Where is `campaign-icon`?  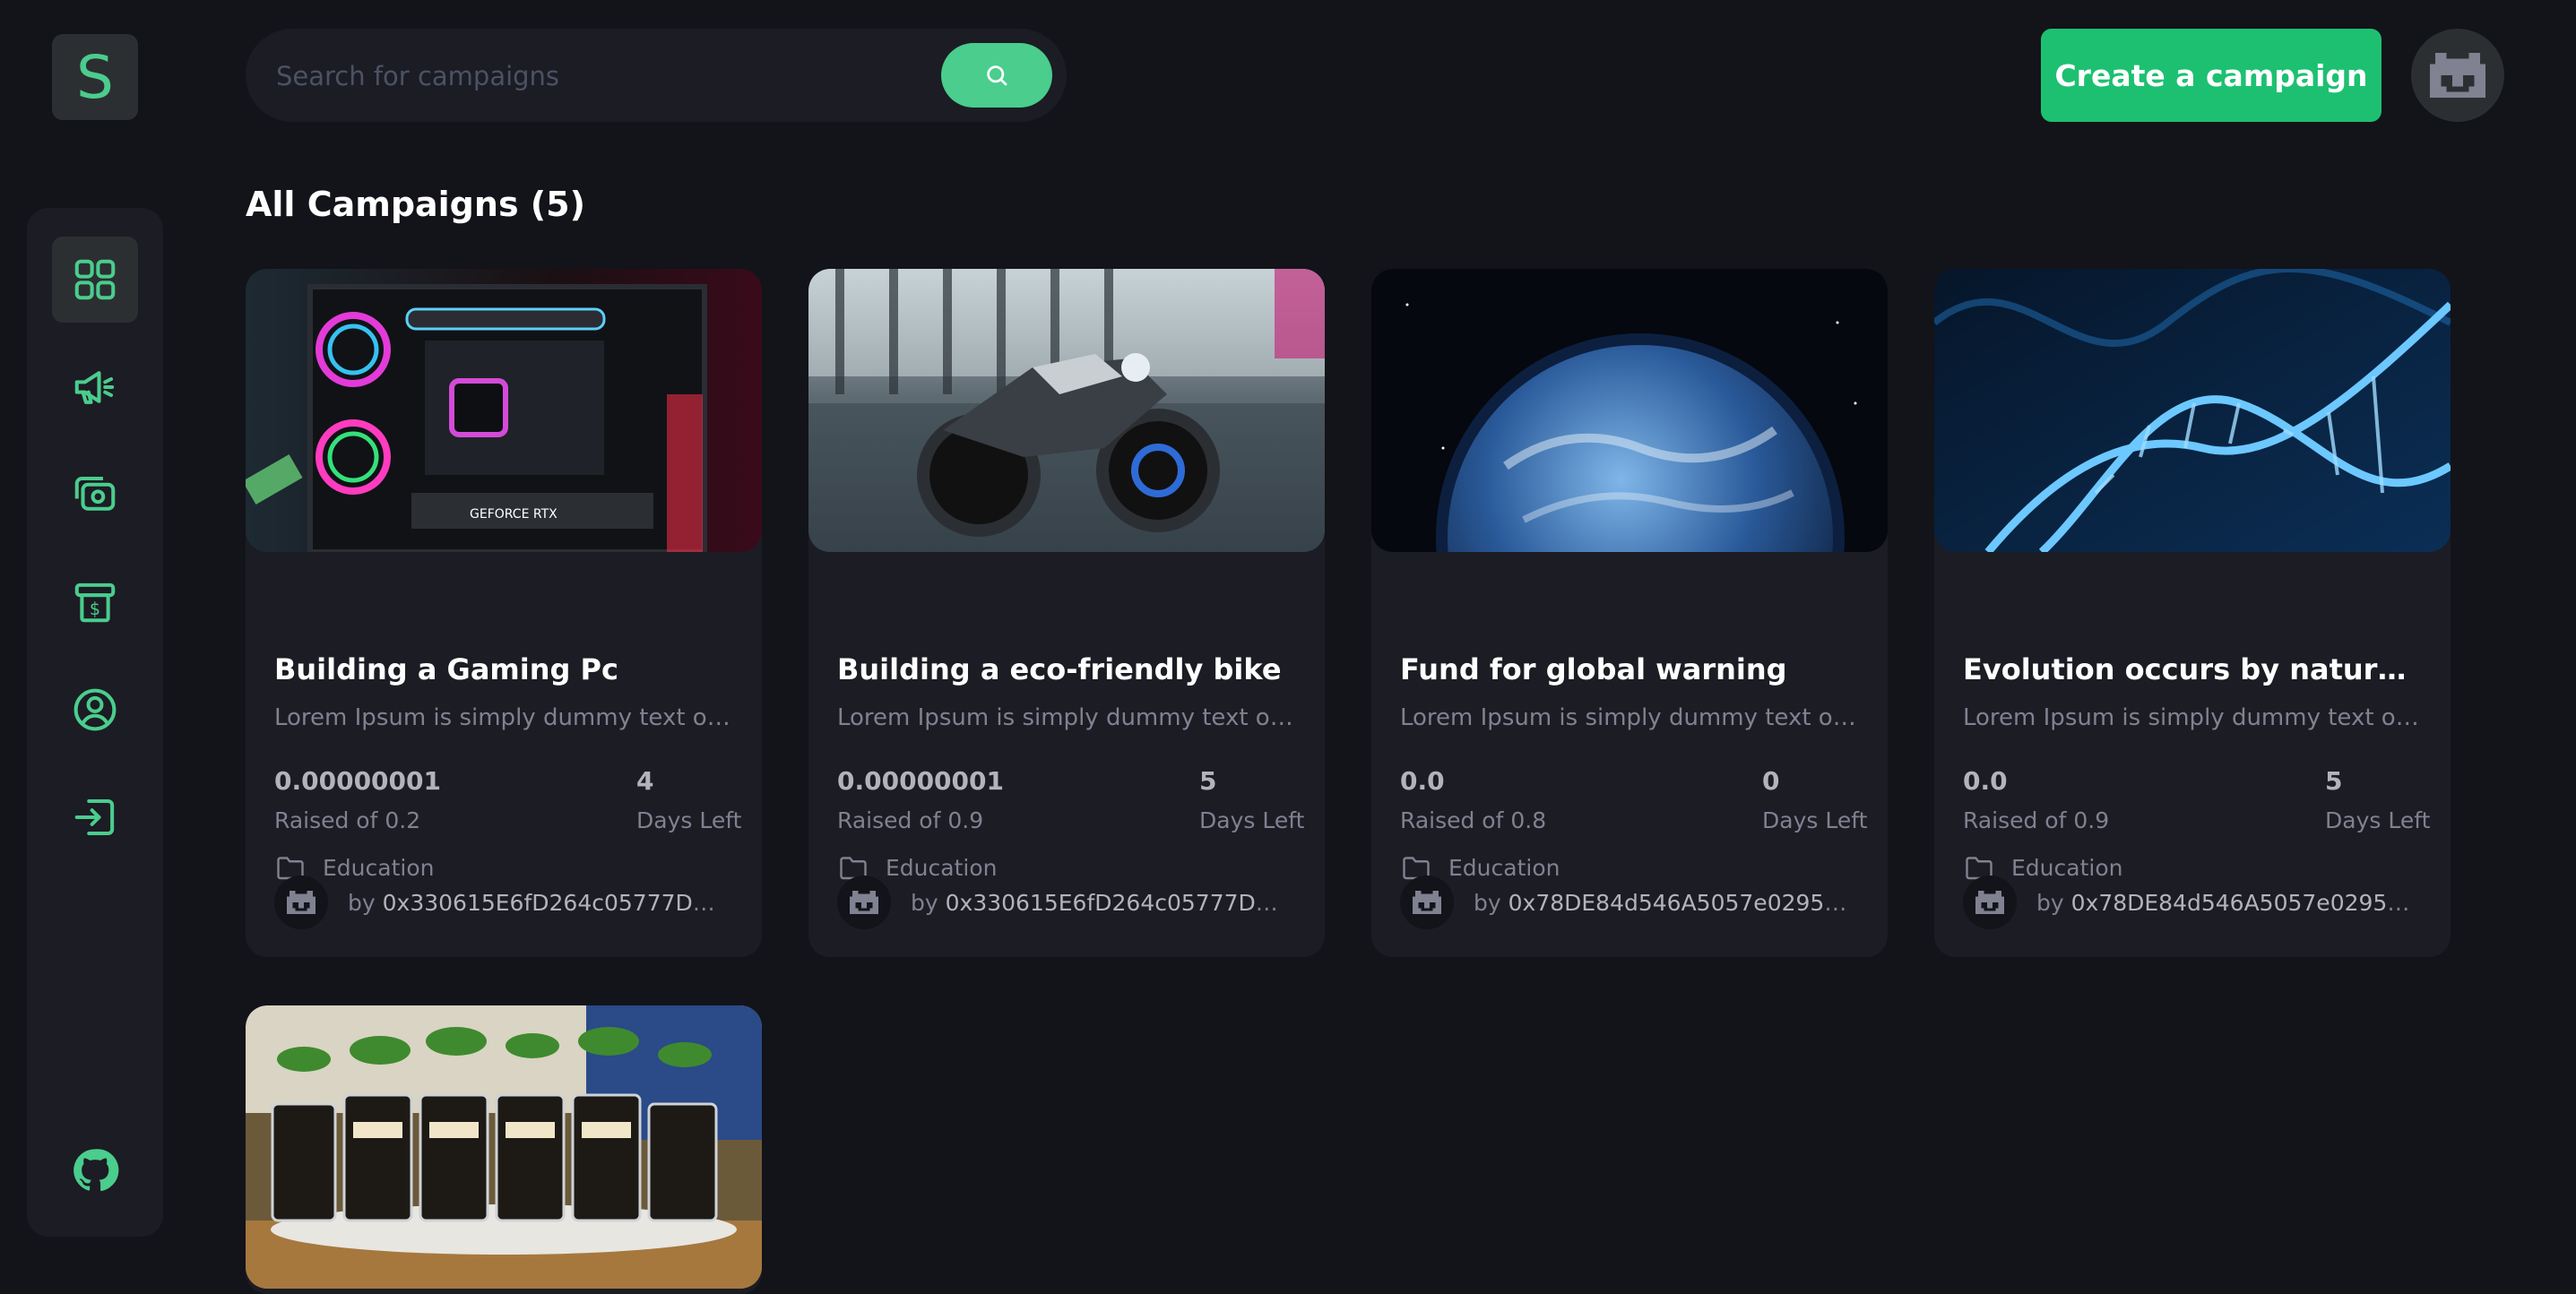 campaign-icon is located at coordinates (94, 387).